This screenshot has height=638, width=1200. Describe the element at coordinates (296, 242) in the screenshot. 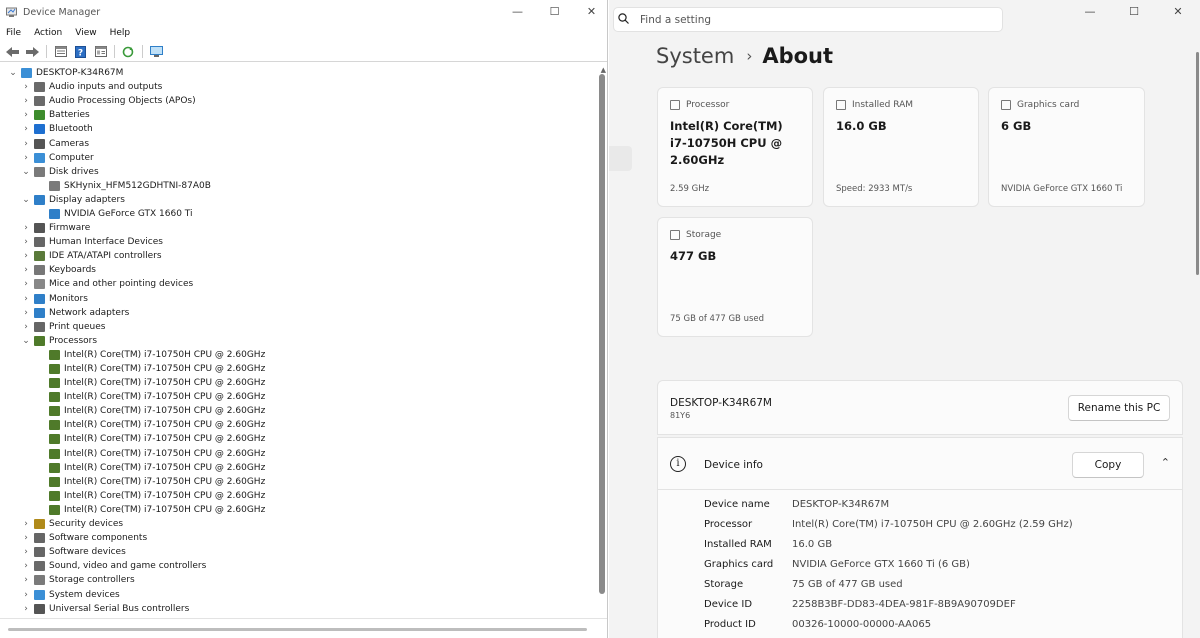

I see `tree-category: › Human Interface Devices` at that location.